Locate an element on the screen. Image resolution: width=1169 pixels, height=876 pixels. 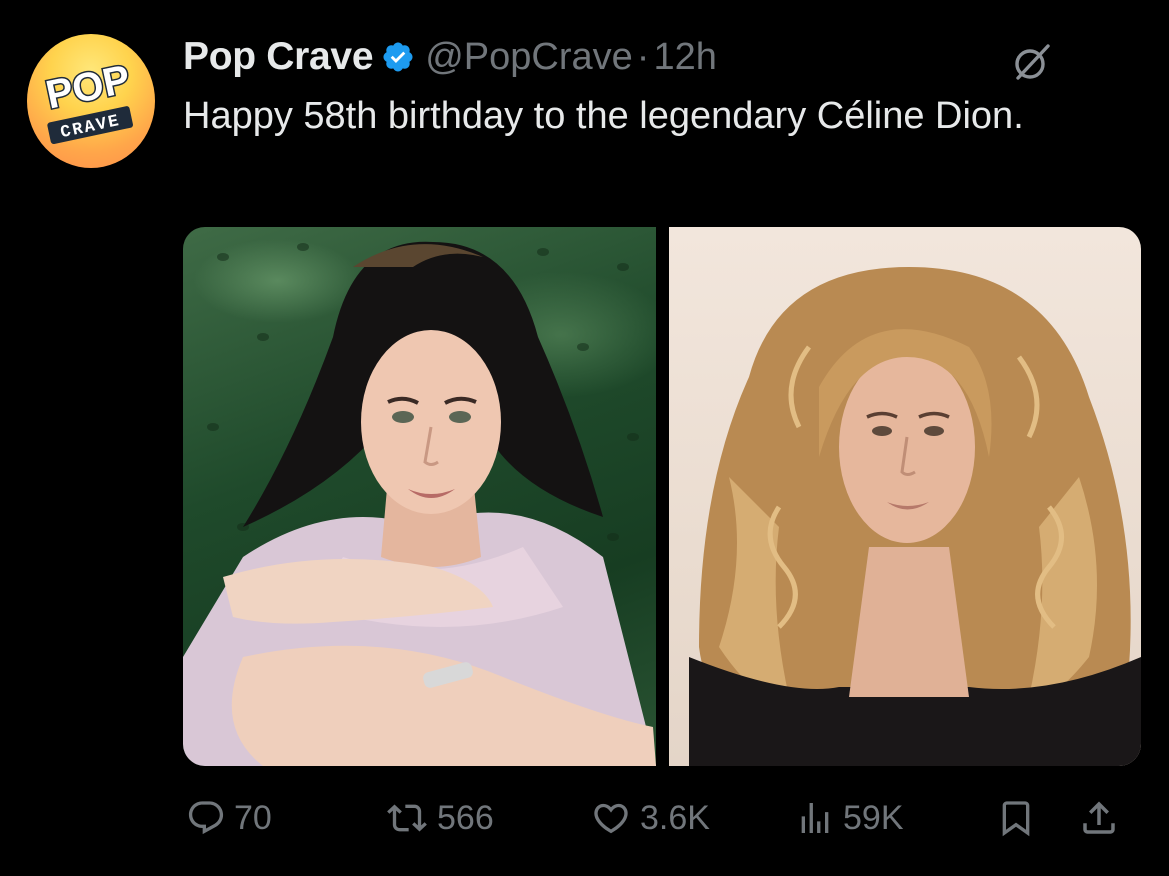
views-count: 59K is located at coordinates (873, 817).